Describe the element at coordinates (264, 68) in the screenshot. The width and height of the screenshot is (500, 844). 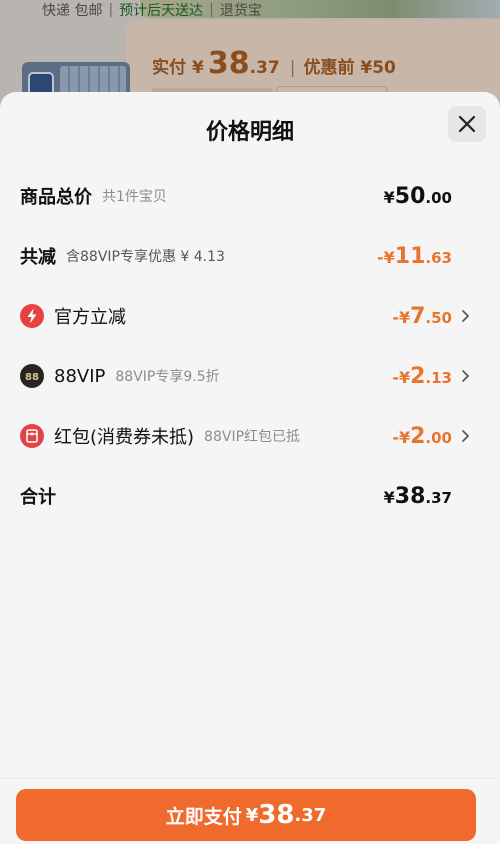
I see `paid-price-decimal: .37` at that location.